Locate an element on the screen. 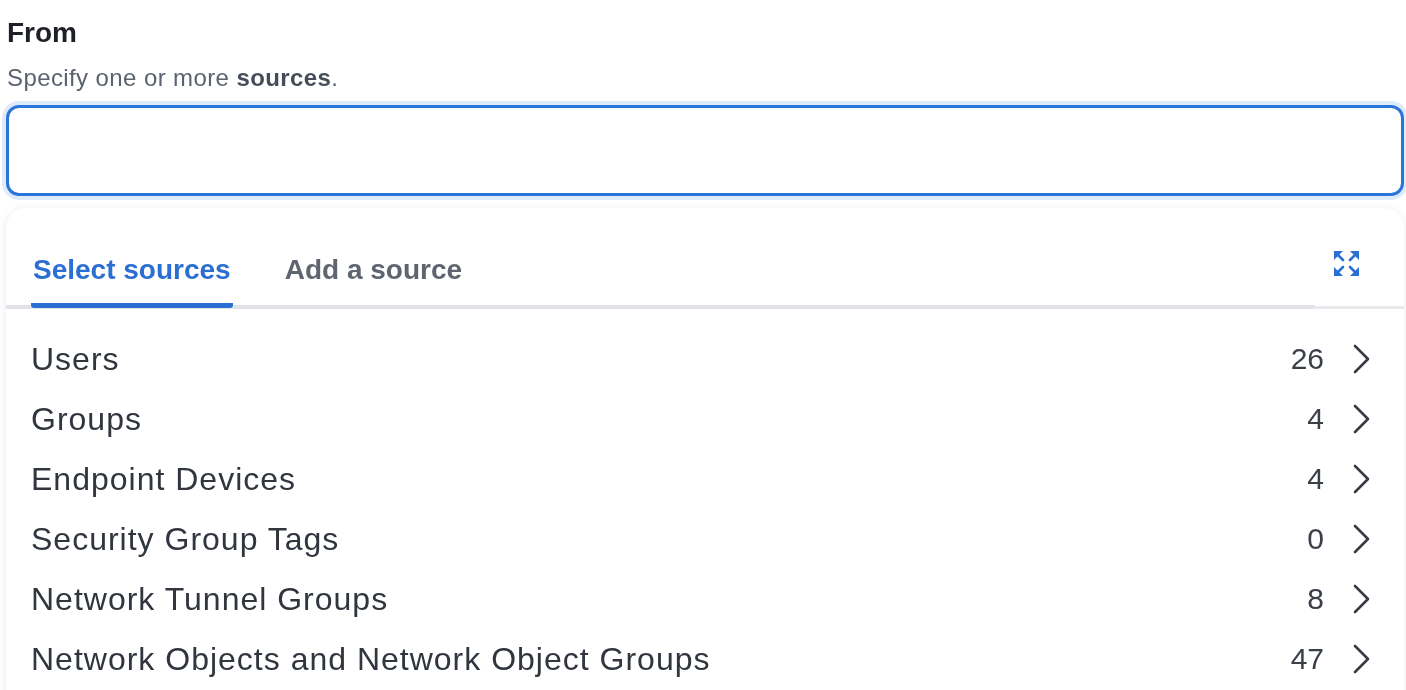 The image size is (1406, 690). item-count: 8 is located at coordinates (1315, 599).